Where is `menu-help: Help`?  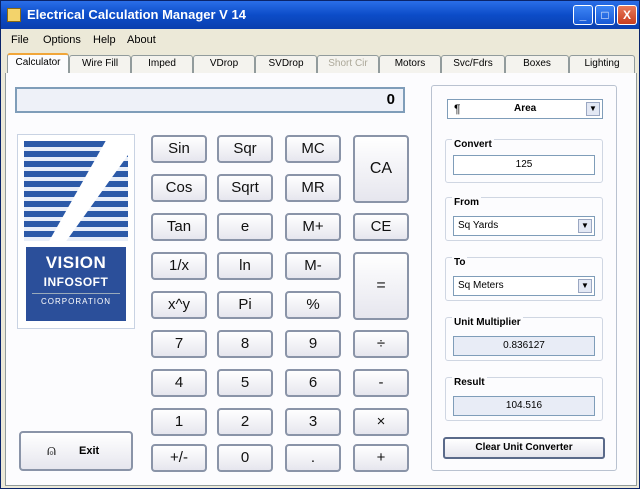
menu-help: Help is located at coordinates (104, 40).